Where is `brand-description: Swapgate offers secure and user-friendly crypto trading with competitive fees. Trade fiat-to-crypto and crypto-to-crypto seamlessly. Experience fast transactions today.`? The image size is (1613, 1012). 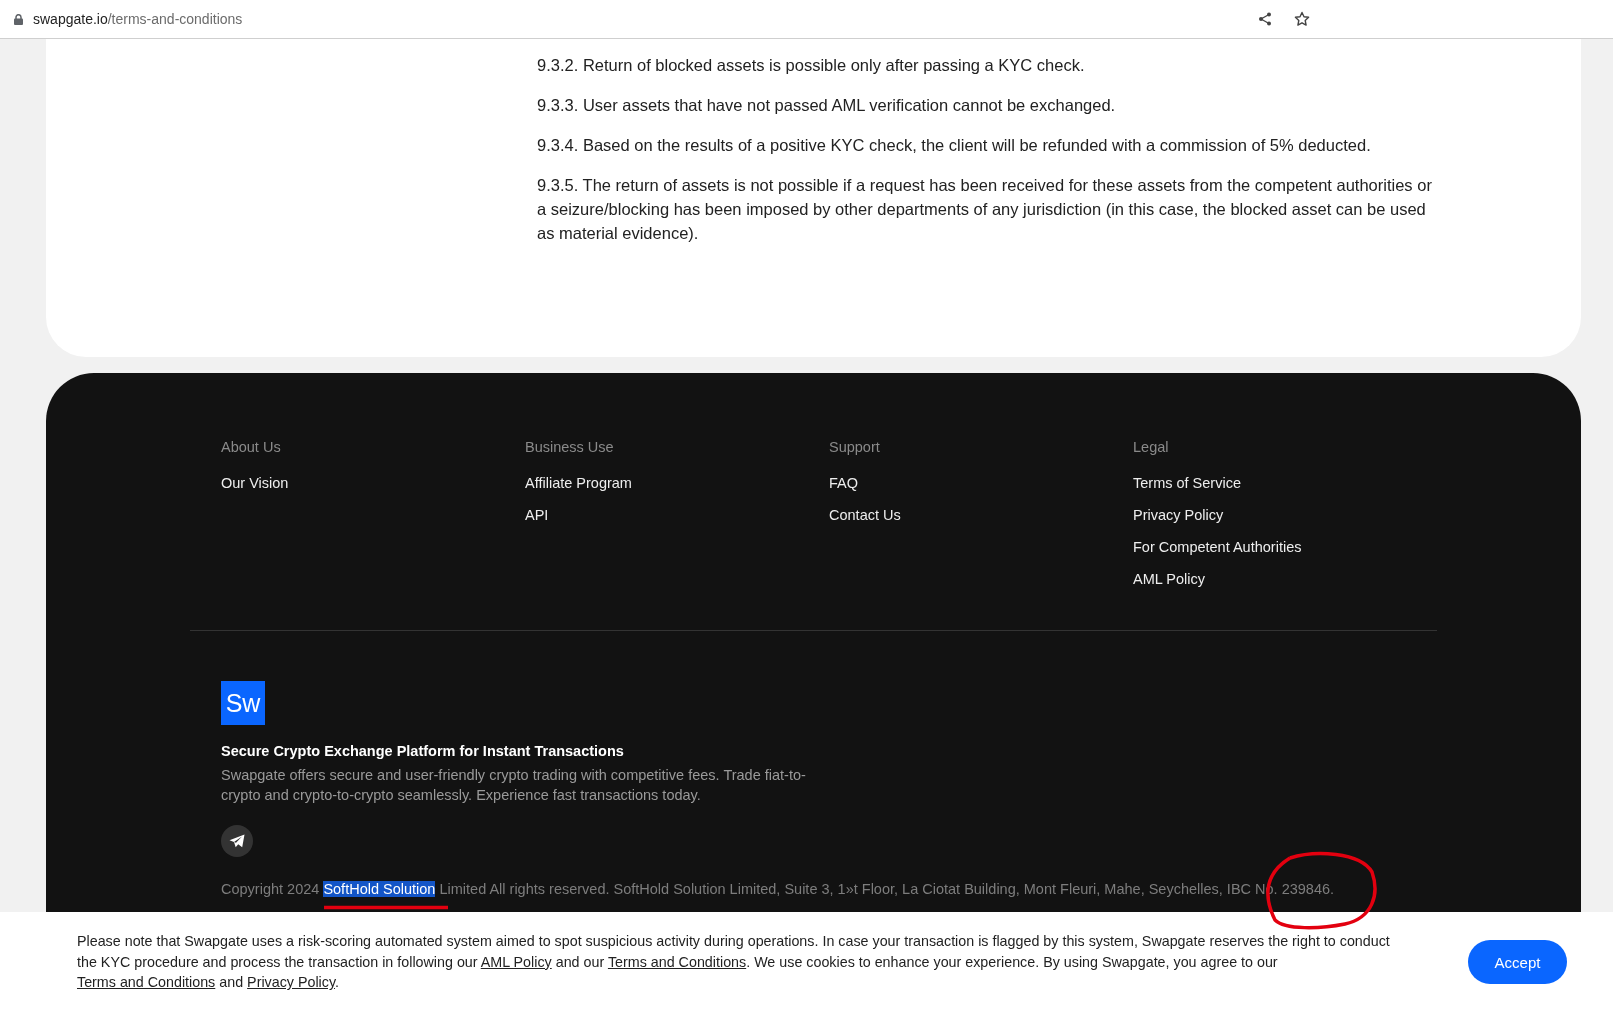 brand-description: Swapgate offers secure and user-friendly crypto trading with competitive fees. Trade fiat-to-crypto and crypto-to-crypto seamlessly. Experience fast transactions today. is located at coordinates (514, 785).